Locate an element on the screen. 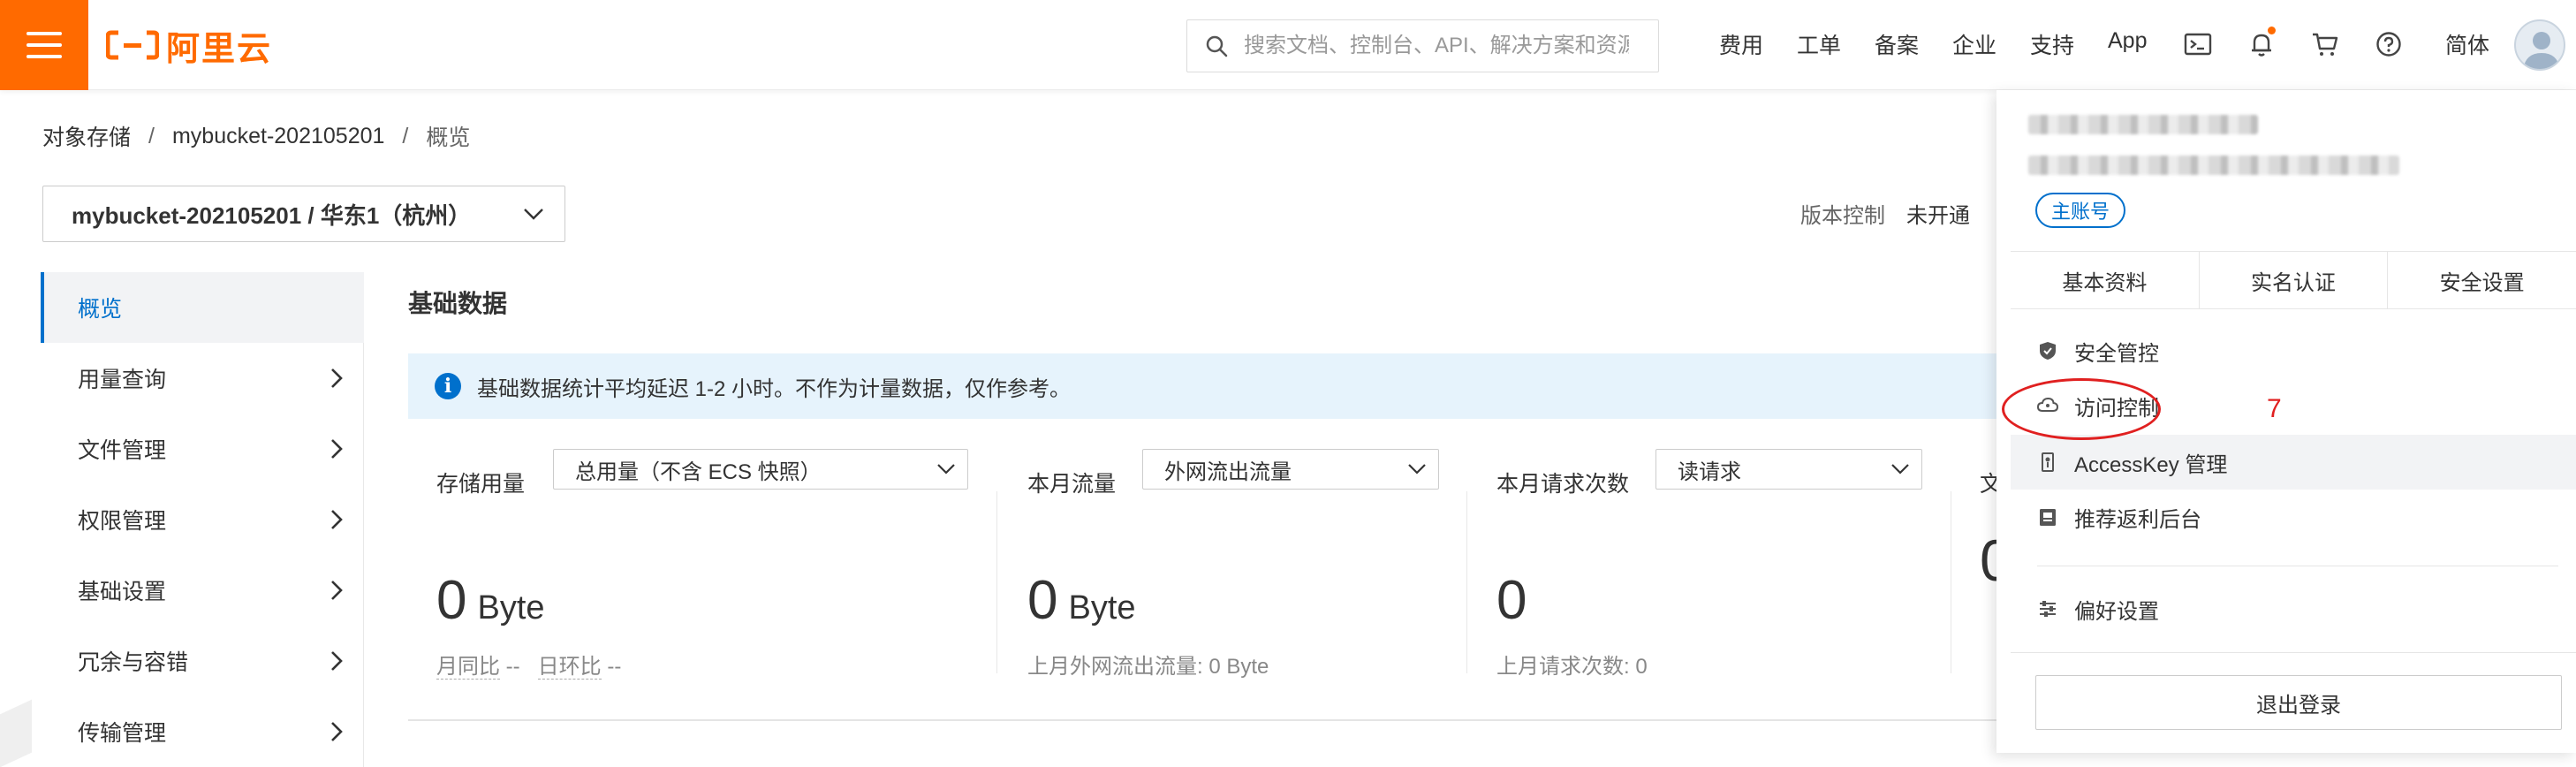 The height and width of the screenshot is (767, 2576). menu-item-label: 安全管控 is located at coordinates (2117, 353).